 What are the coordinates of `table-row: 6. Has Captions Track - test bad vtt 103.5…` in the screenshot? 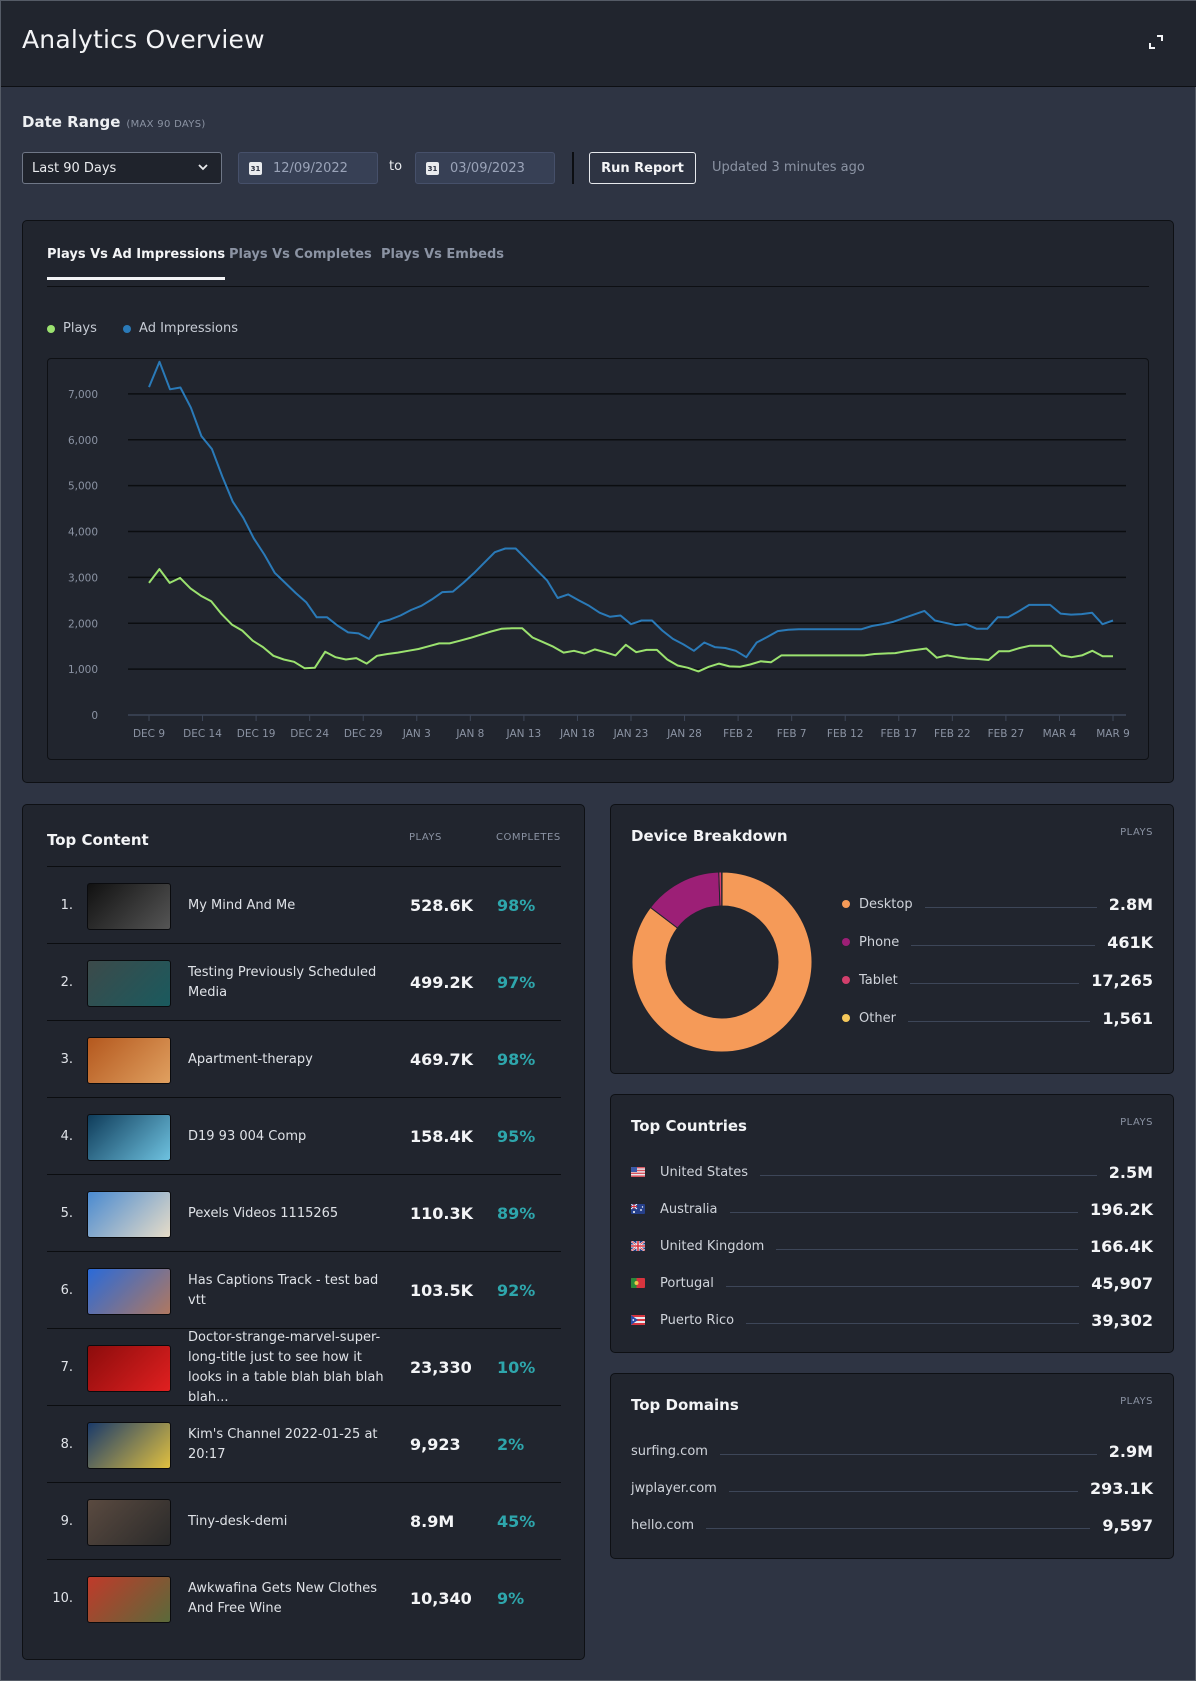 It's located at (304, 1290).